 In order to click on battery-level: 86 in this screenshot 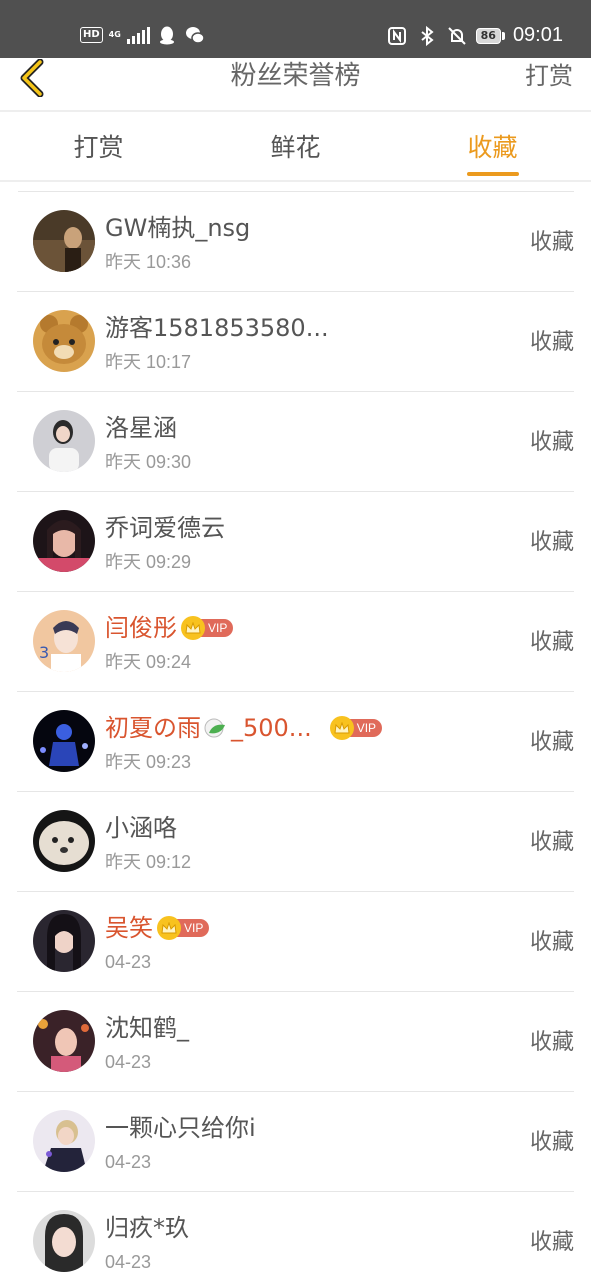, I will do `click(488, 35)`.